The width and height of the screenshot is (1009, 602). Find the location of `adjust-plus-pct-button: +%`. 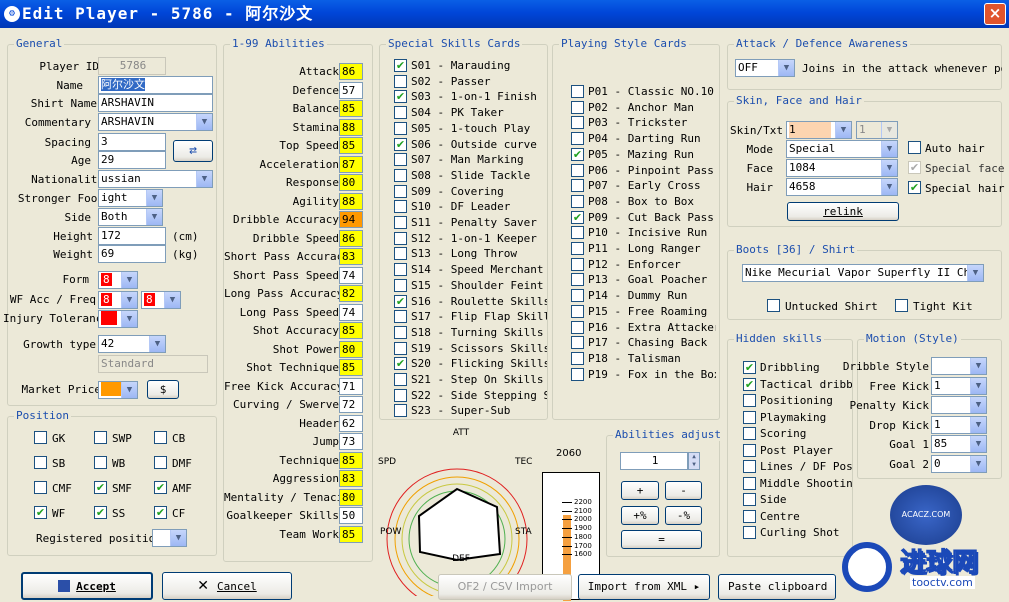

adjust-plus-pct-button: +% is located at coordinates (640, 515).